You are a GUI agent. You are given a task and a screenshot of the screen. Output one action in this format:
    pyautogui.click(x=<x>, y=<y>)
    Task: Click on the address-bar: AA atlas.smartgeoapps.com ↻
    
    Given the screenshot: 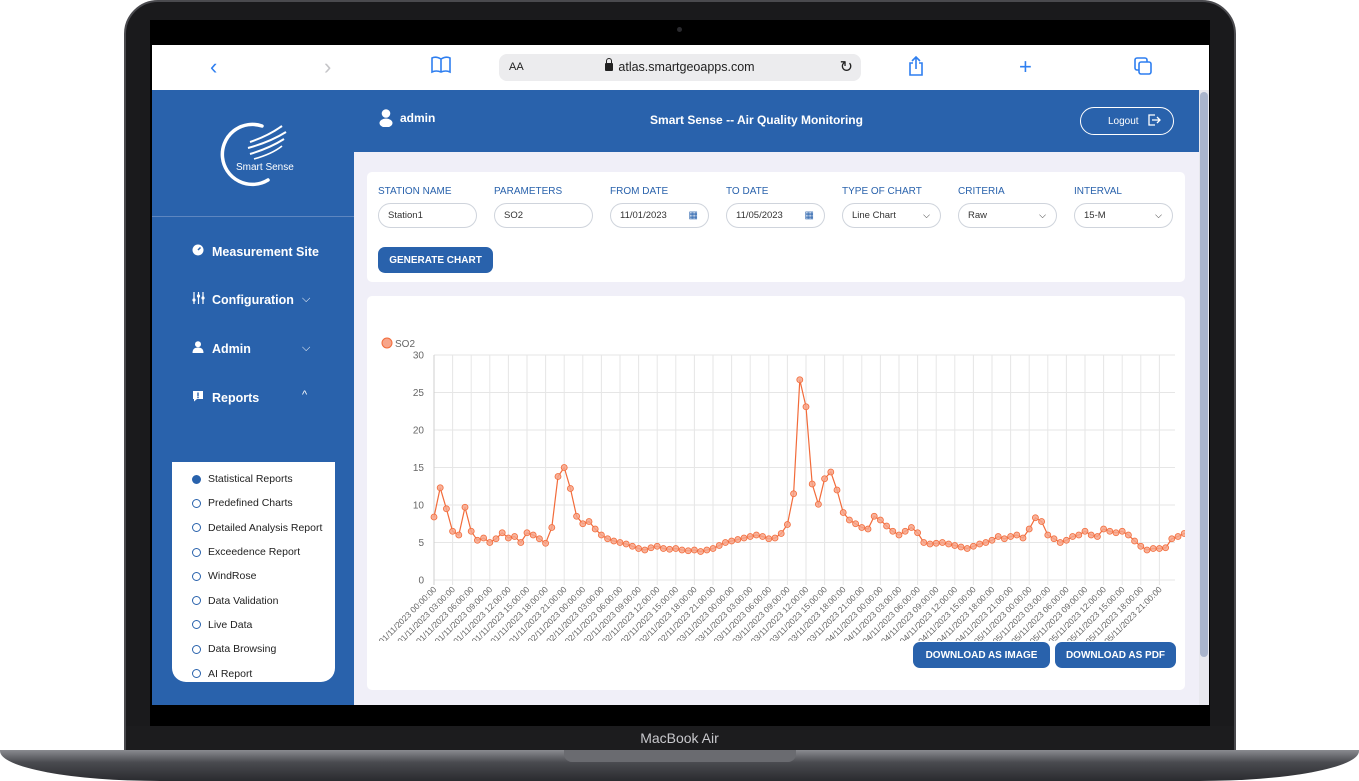 What is the action you would take?
    pyautogui.click(x=680, y=67)
    